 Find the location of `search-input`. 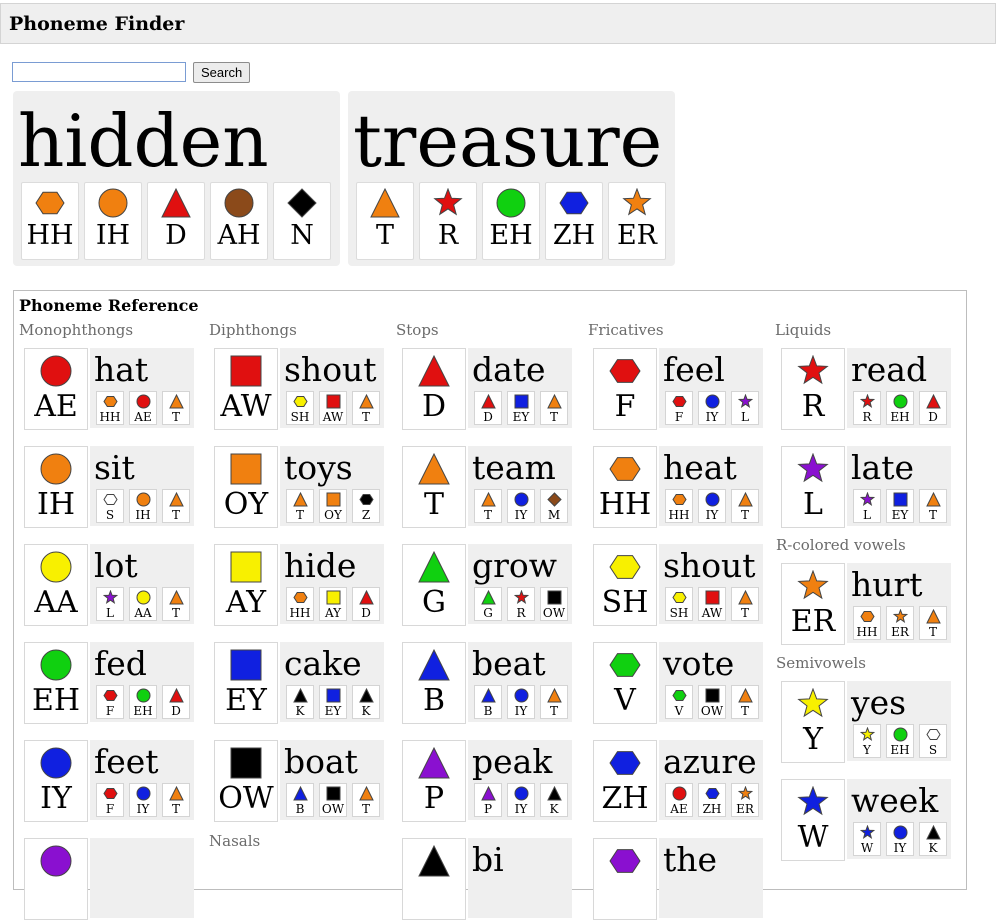

search-input is located at coordinates (99, 72).